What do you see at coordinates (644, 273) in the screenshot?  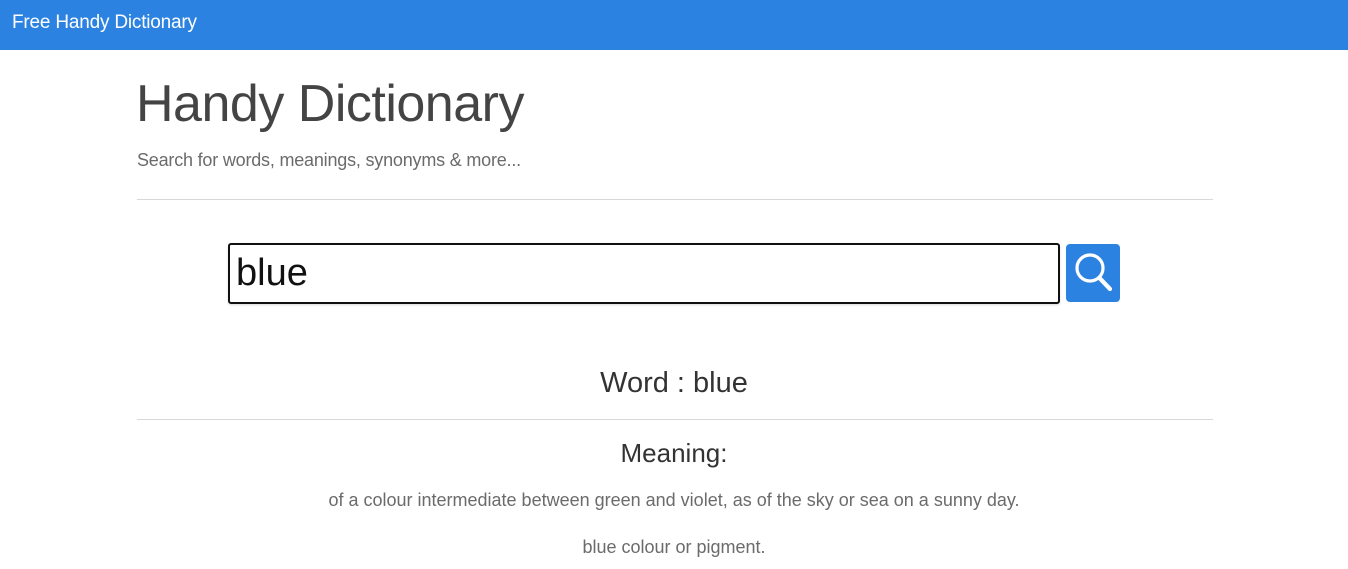 I see `search-input` at bounding box center [644, 273].